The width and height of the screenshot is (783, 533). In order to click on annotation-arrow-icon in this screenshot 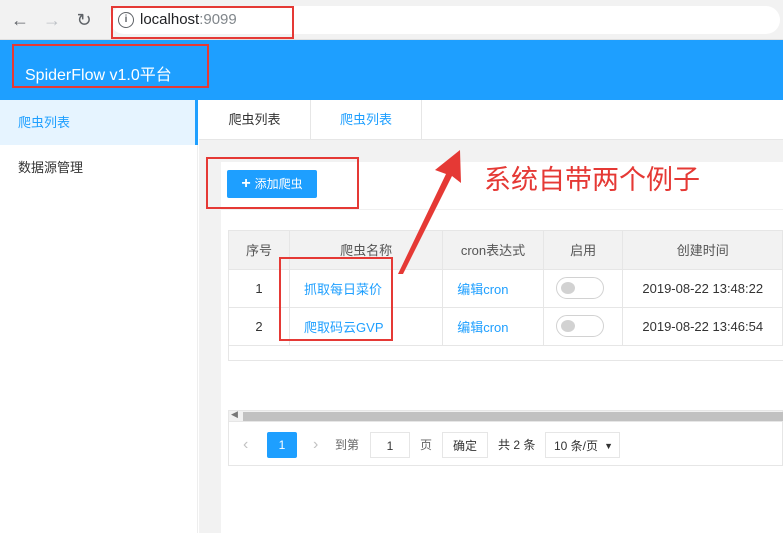, I will do `click(429, 212)`.